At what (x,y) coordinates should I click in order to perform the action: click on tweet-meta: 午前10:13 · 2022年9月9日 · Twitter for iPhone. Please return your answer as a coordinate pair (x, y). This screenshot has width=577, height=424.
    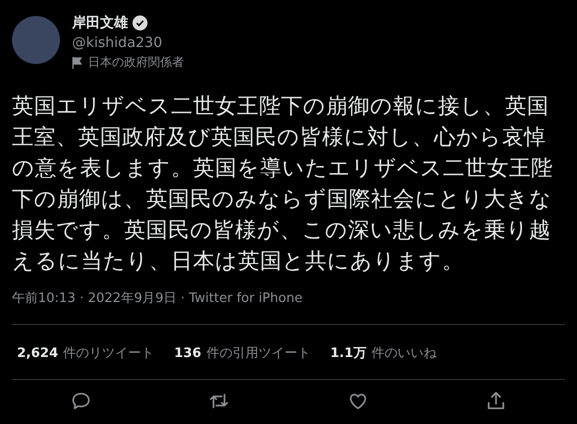
    Looking at the image, I should click on (158, 298).